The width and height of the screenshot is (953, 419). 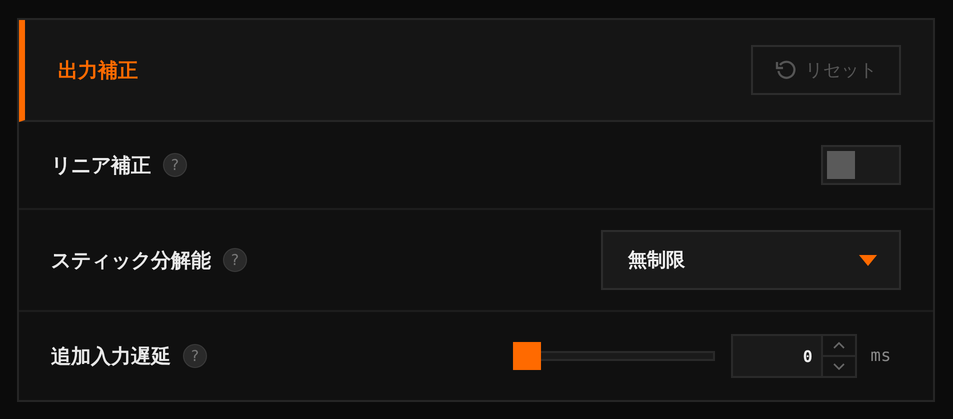 What do you see at coordinates (776, 356) in the screenshot?
I see `number-field: 0` at bounding box center [776, 356].